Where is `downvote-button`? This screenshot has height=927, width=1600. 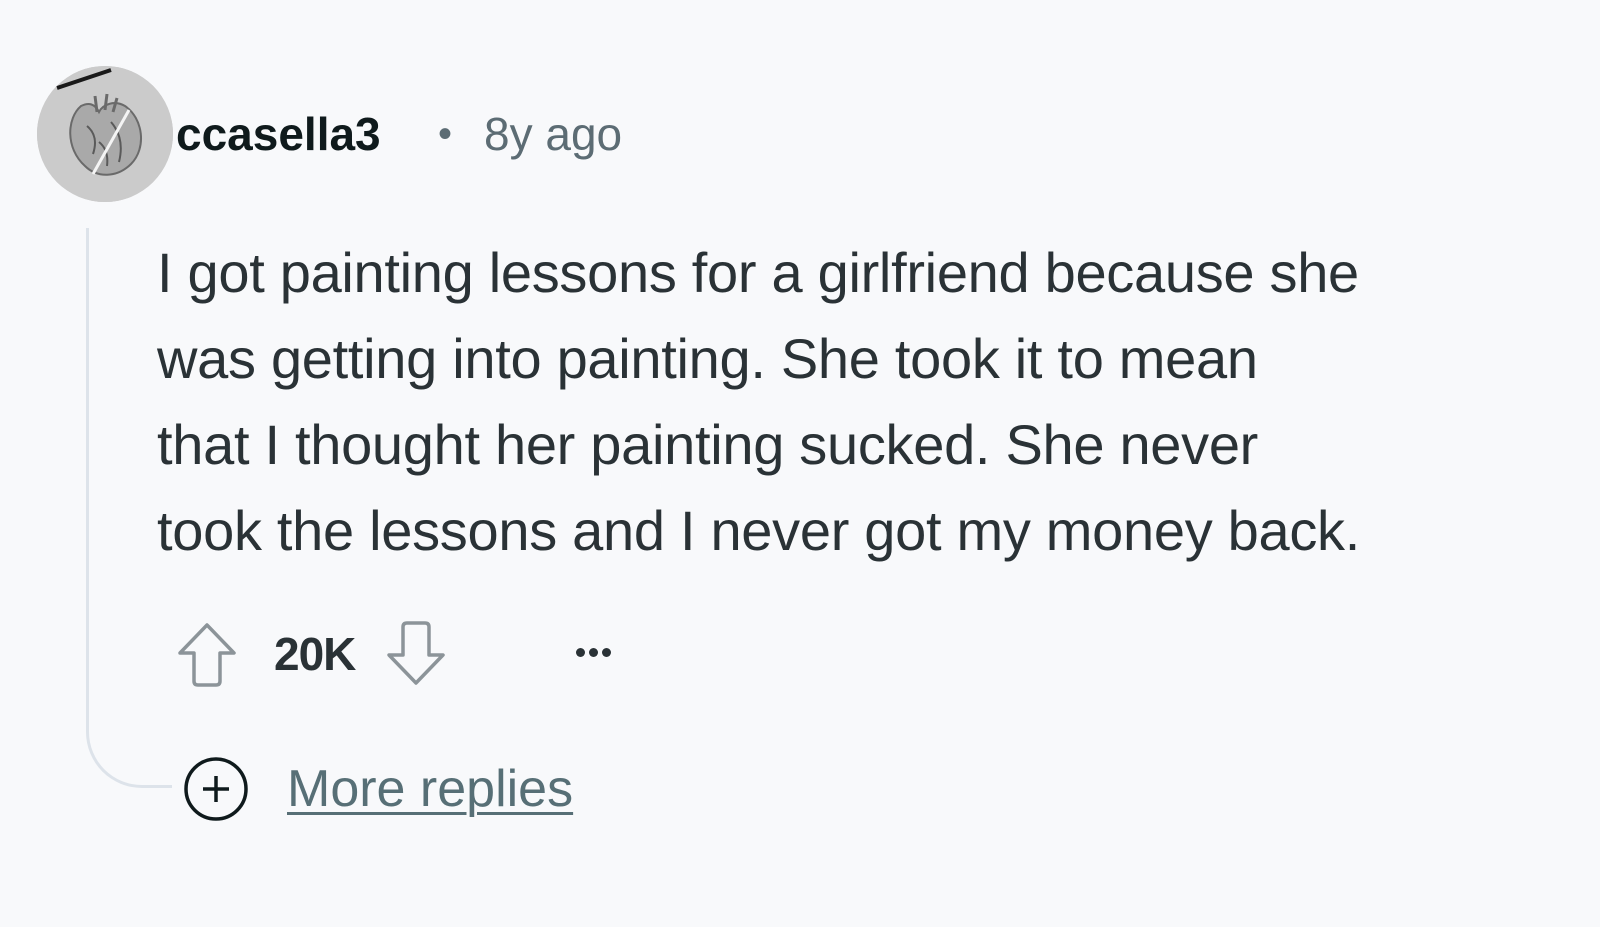 downvote-button is located at coordinates (416, 654).